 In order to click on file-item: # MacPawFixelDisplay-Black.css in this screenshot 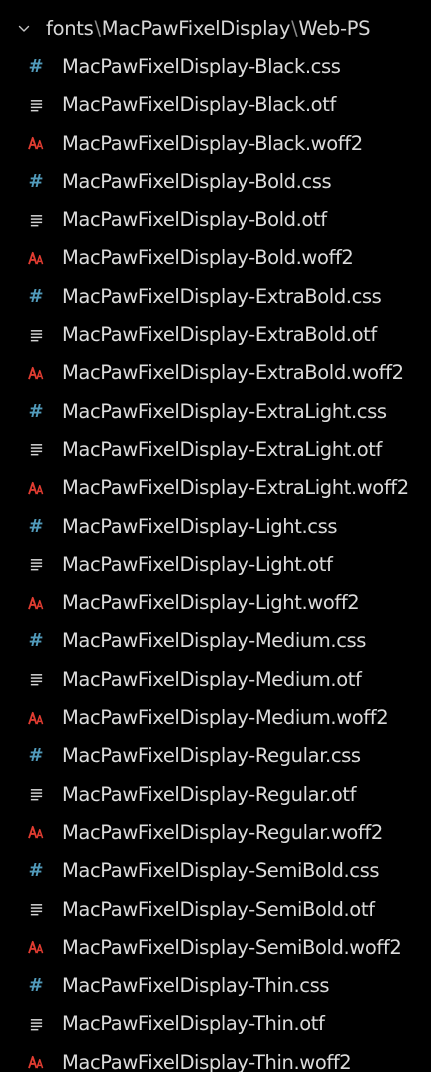, I will do `click(215, 67)`.